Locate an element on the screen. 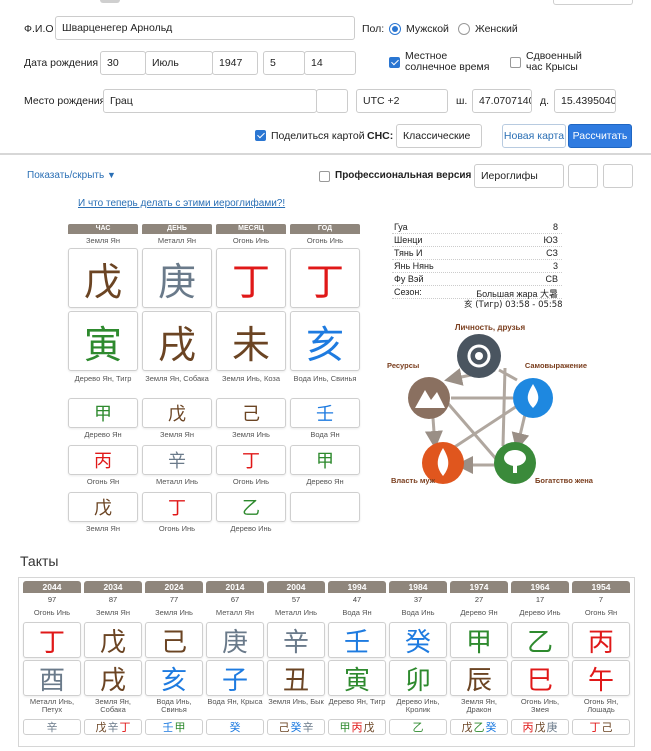 The height and width of the screenshot is (751, 651). glyph-mode-select: Иероглифы is located at coordinates (519, 176).